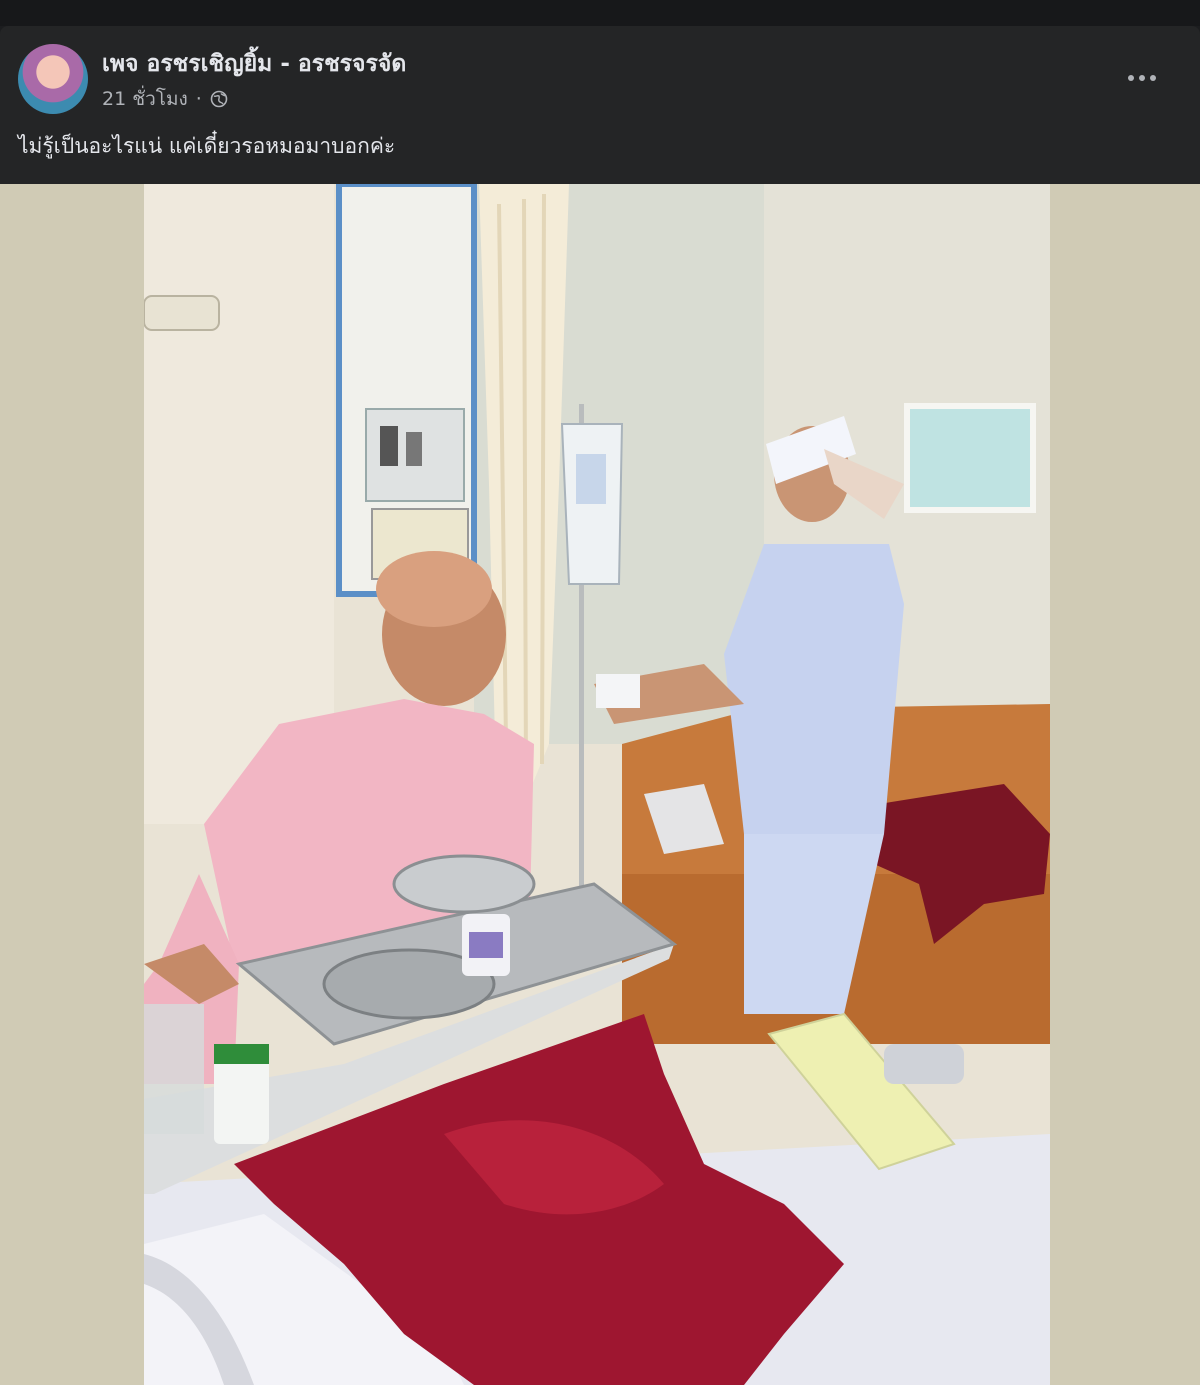 The height and width of the screenshot is (1385, 1200). I want to click on post-meta: 21 ชั่วโมง ·, so click(165, 99).